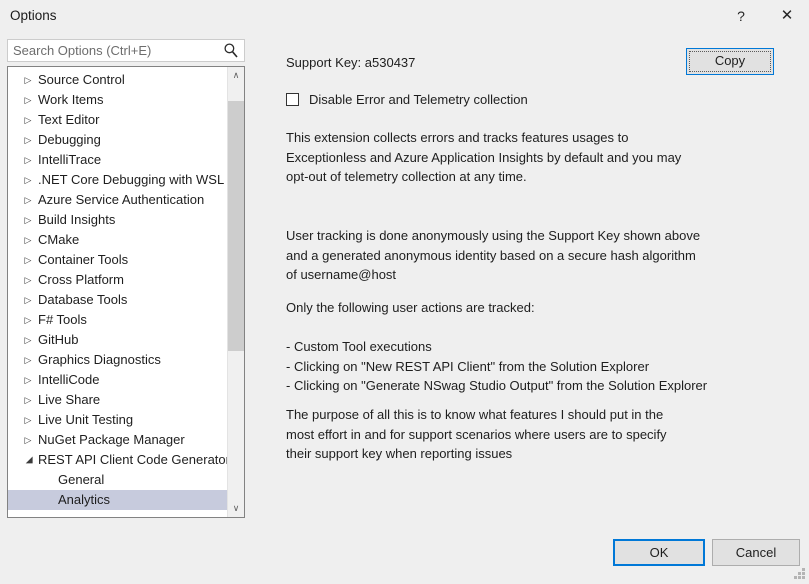  What do you see at coordinates (33, 15) in the screenshot?
I see `window-title: Options` at bounding box center [33, 15].